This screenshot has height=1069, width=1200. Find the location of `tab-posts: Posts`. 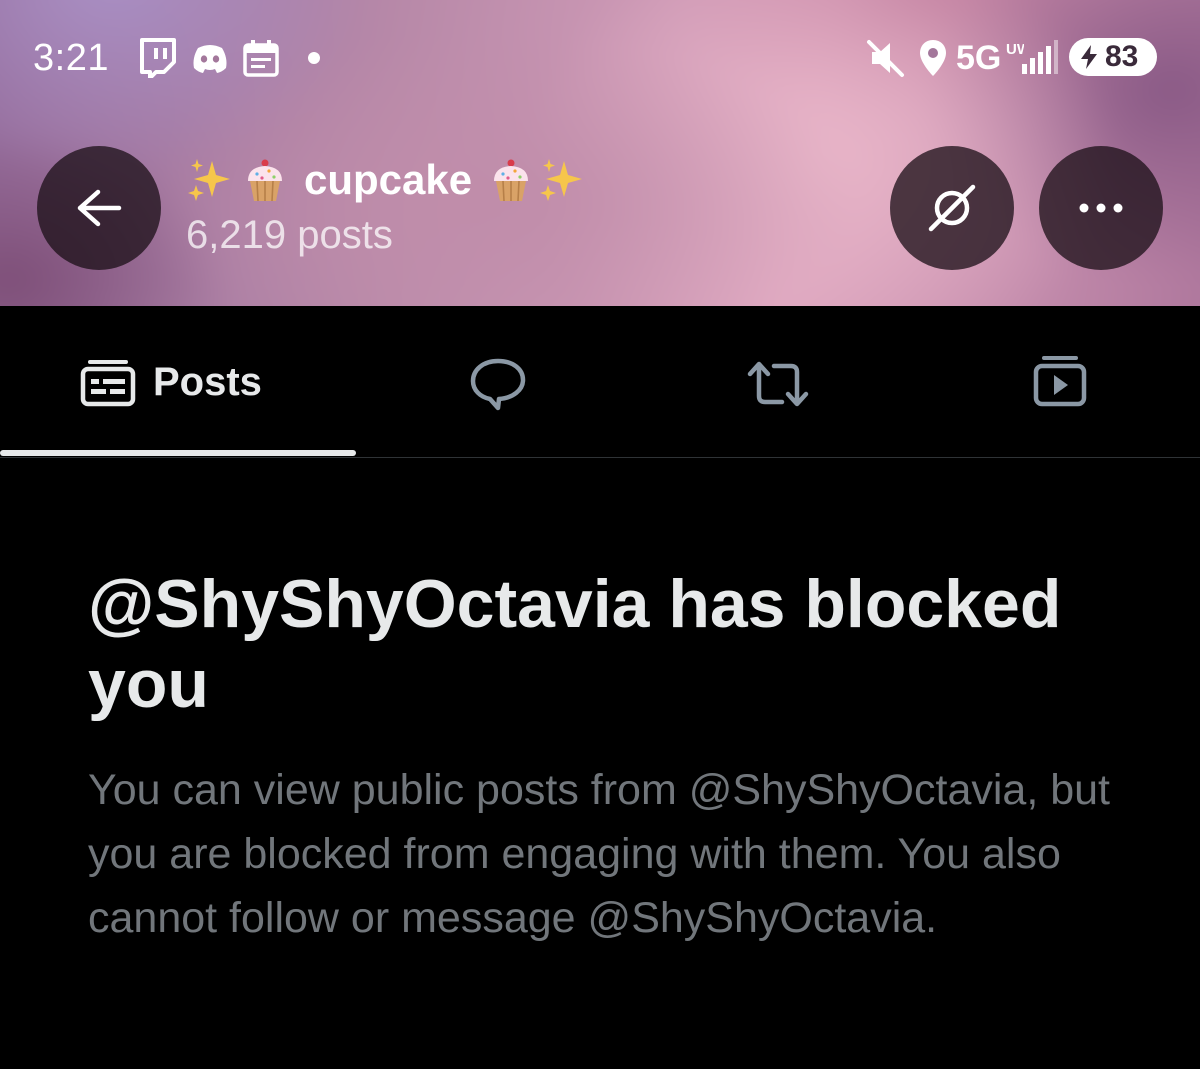

tab-posts: Posts is located at coordinates (178, 382).